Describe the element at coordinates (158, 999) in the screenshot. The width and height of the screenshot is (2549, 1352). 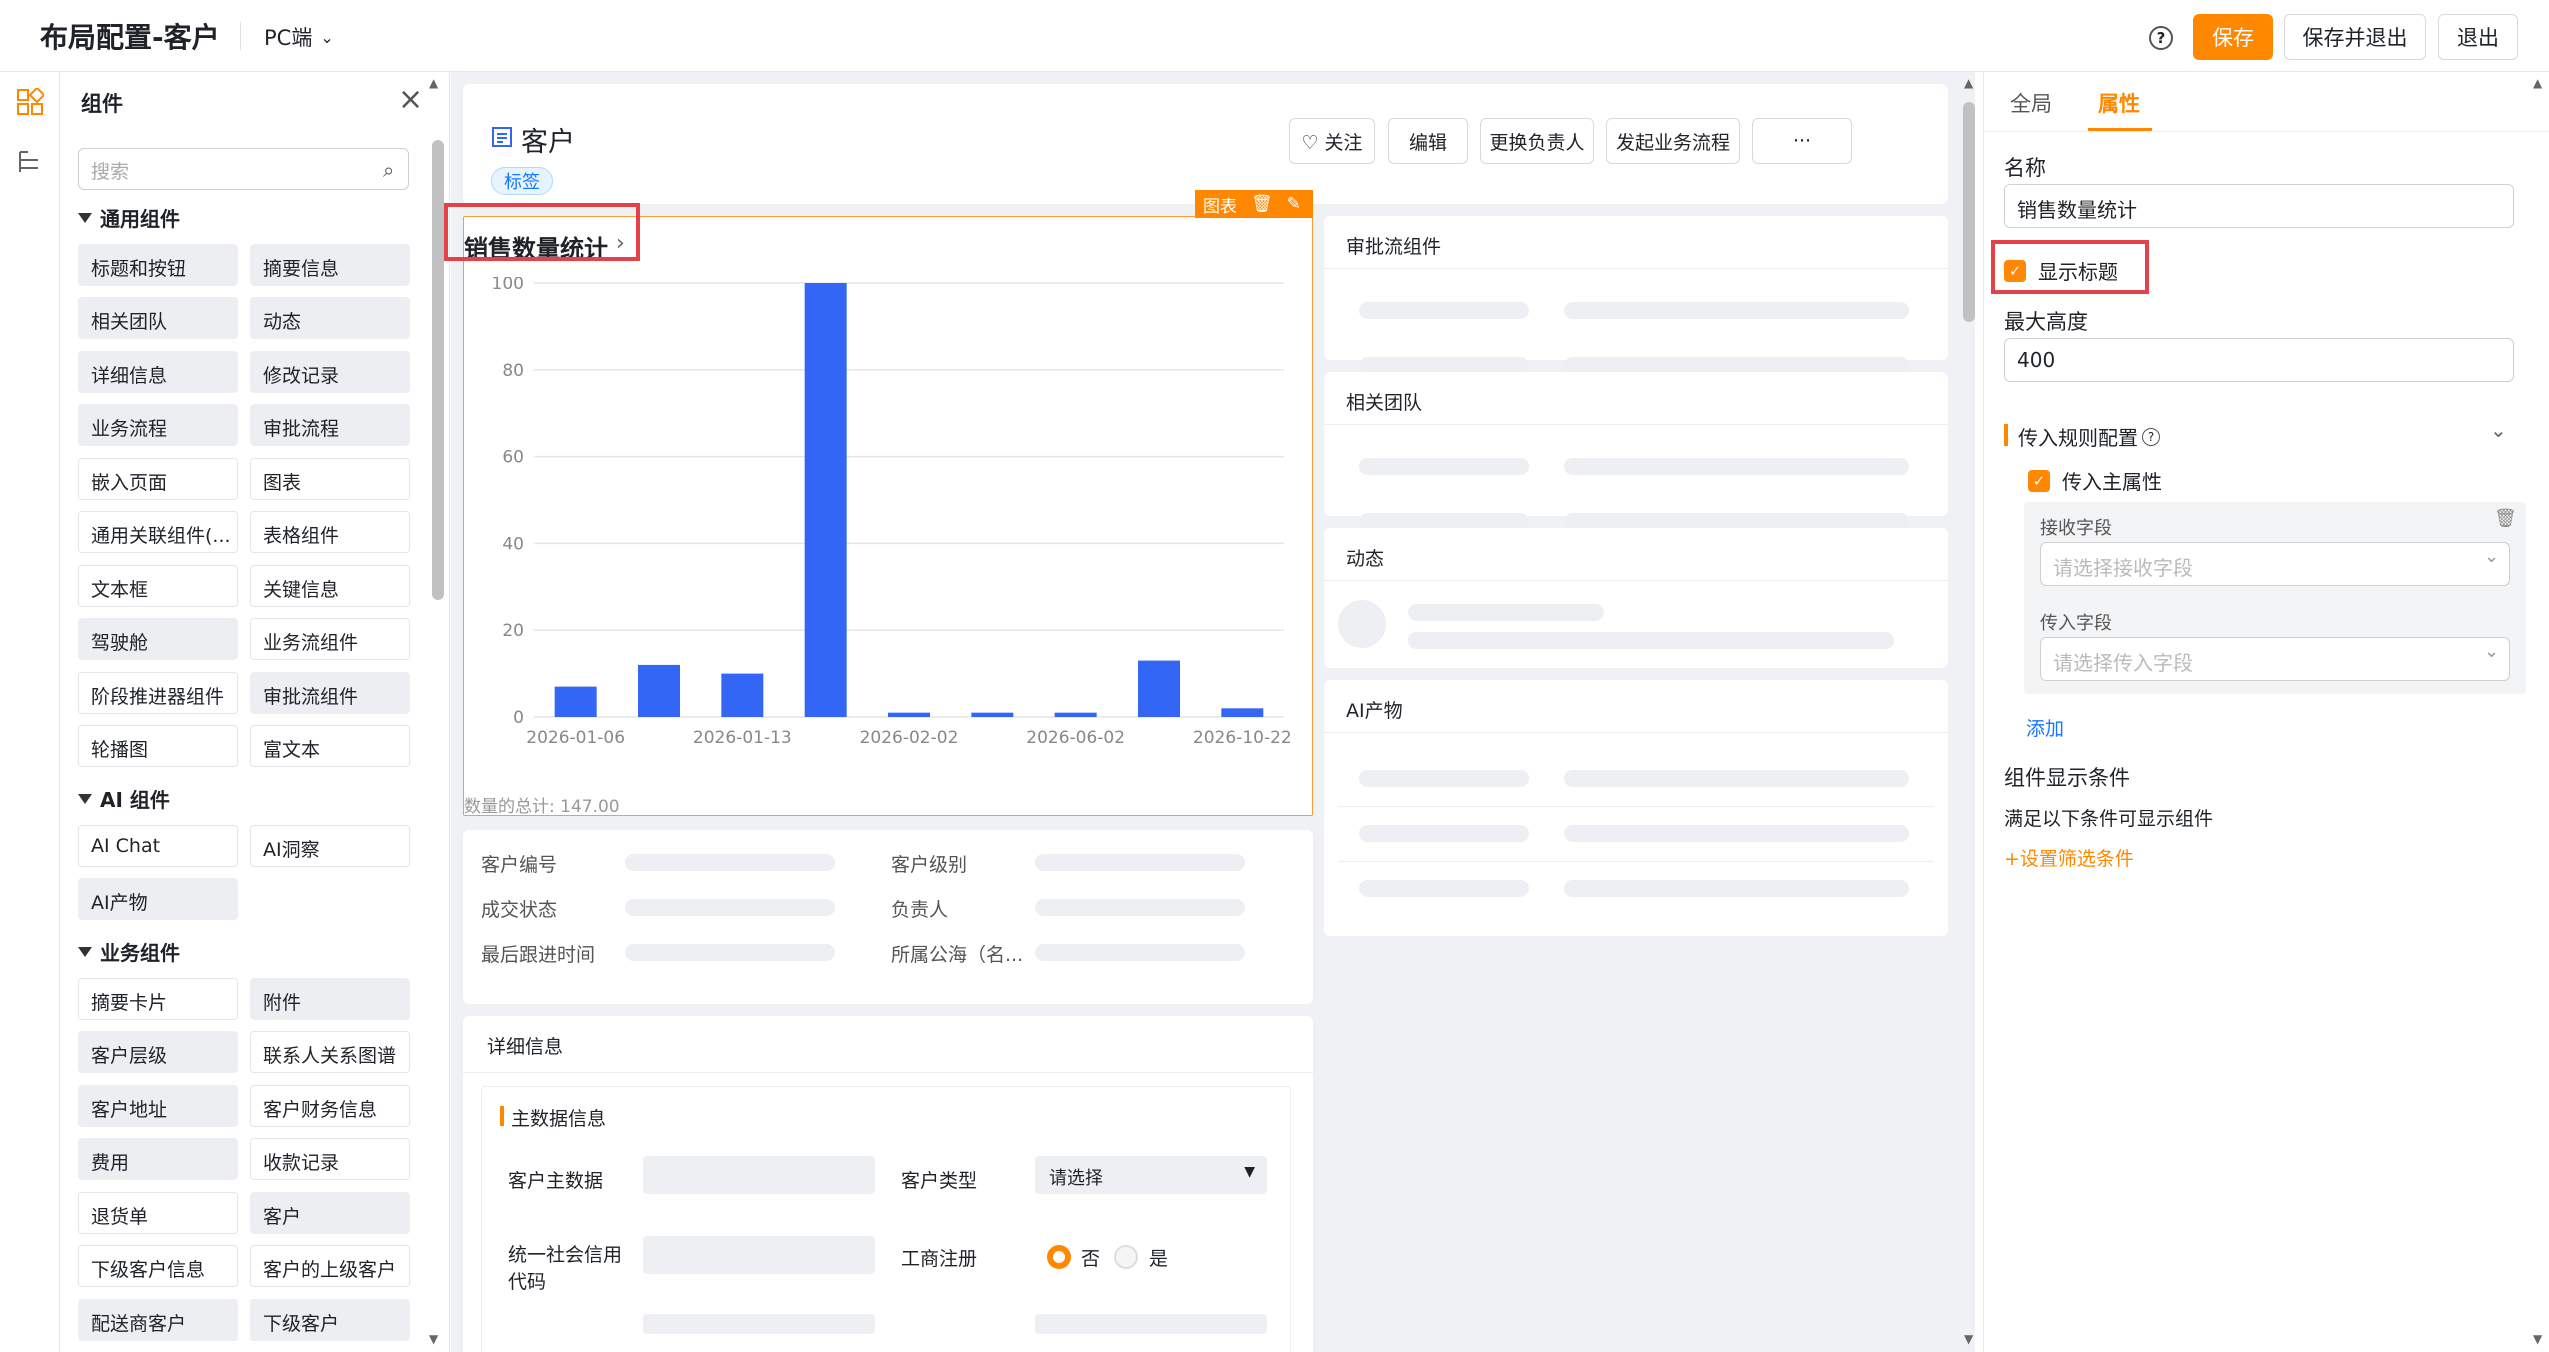
I see `component-item: 摘要卡片` at that location.